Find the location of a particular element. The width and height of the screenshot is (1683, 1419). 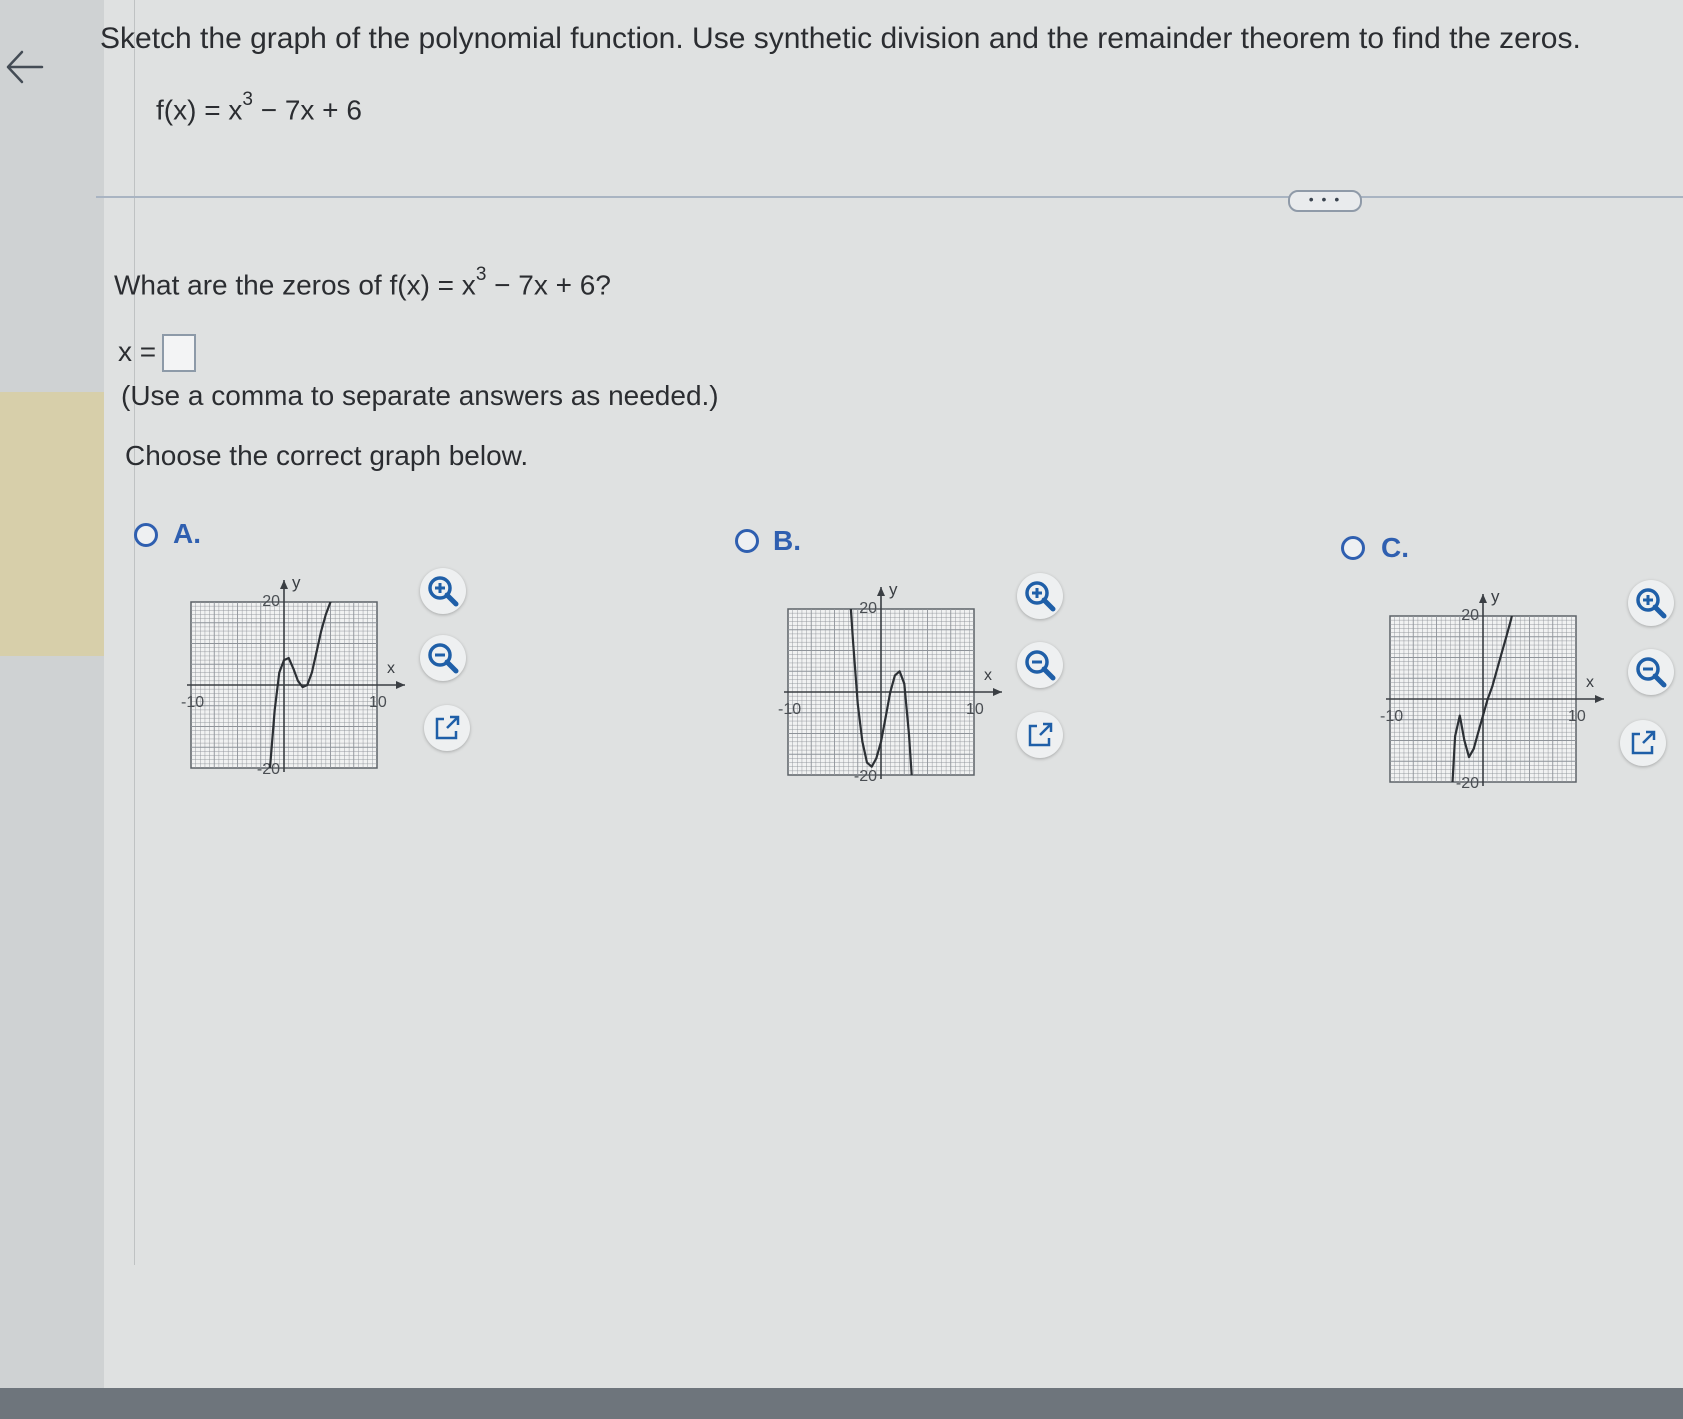

option-a-zoom-in-button is located at coordinates (443, 591).